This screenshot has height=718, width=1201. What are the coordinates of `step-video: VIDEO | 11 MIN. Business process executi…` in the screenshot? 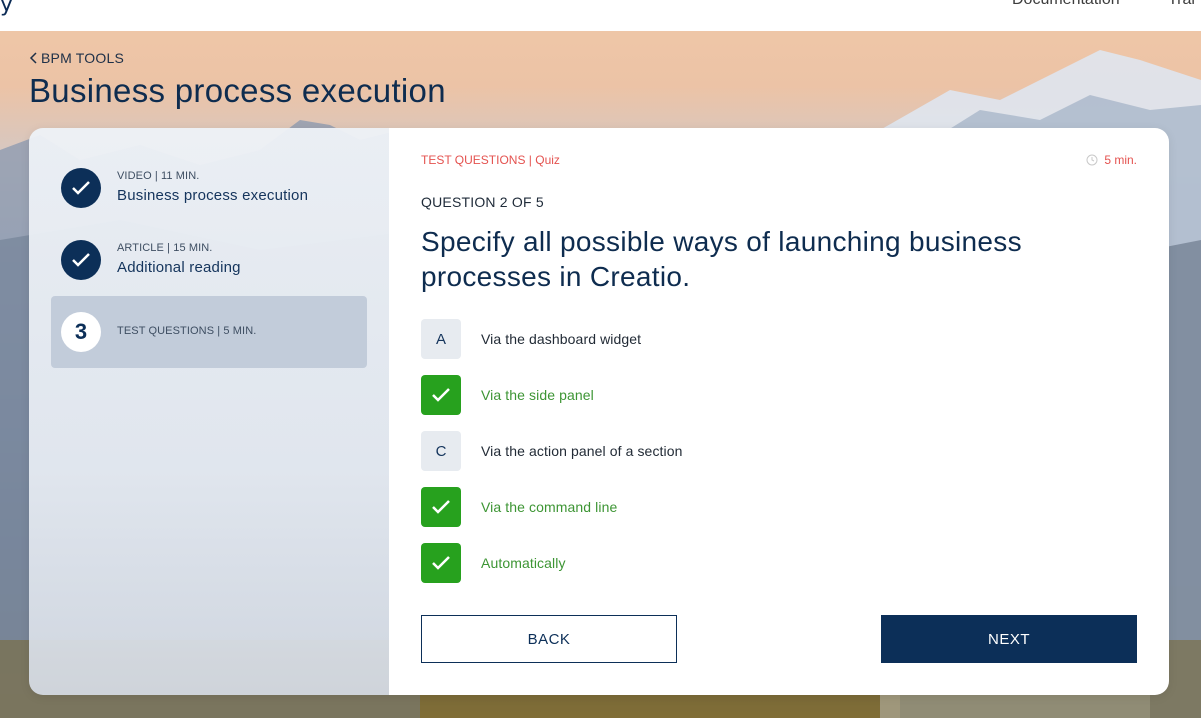 It's located at (209, 188).